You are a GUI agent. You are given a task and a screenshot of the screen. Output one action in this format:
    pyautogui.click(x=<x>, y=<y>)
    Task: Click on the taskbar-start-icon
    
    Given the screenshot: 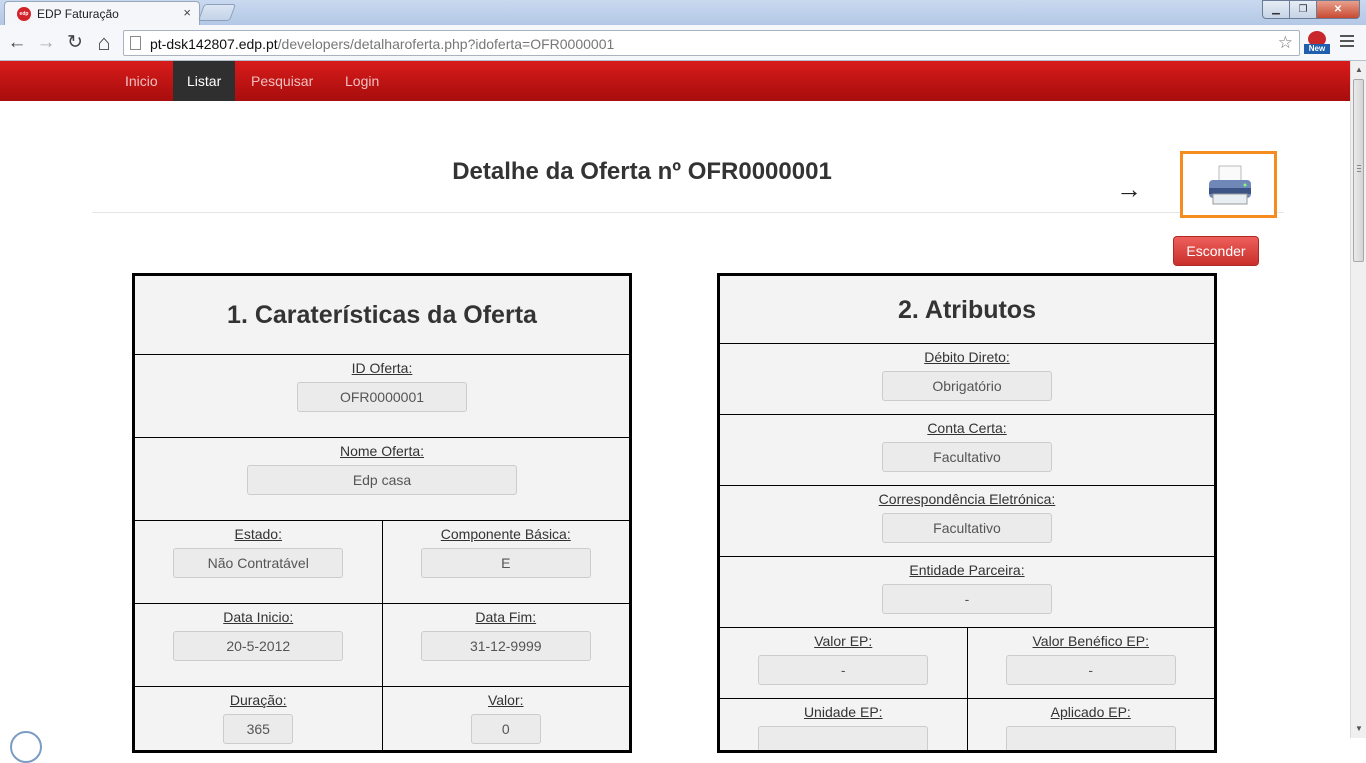 What is the action you would take?
    pyautogui.click(x=26, y=747)
    